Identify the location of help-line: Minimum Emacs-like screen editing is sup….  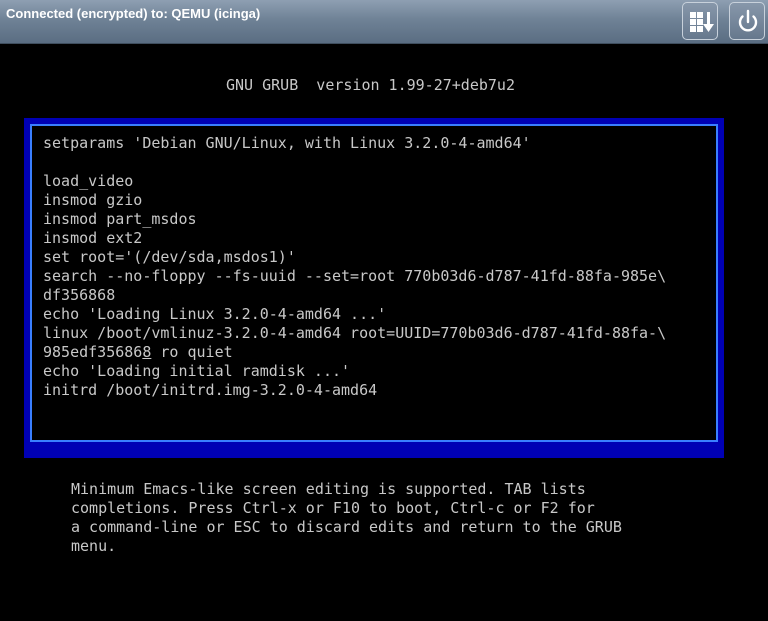
(328, 489).